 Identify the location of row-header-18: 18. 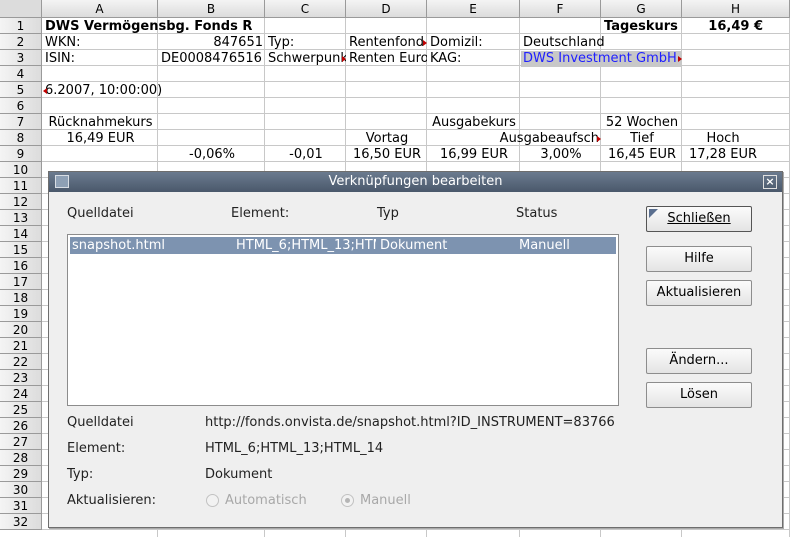
(21, 298).